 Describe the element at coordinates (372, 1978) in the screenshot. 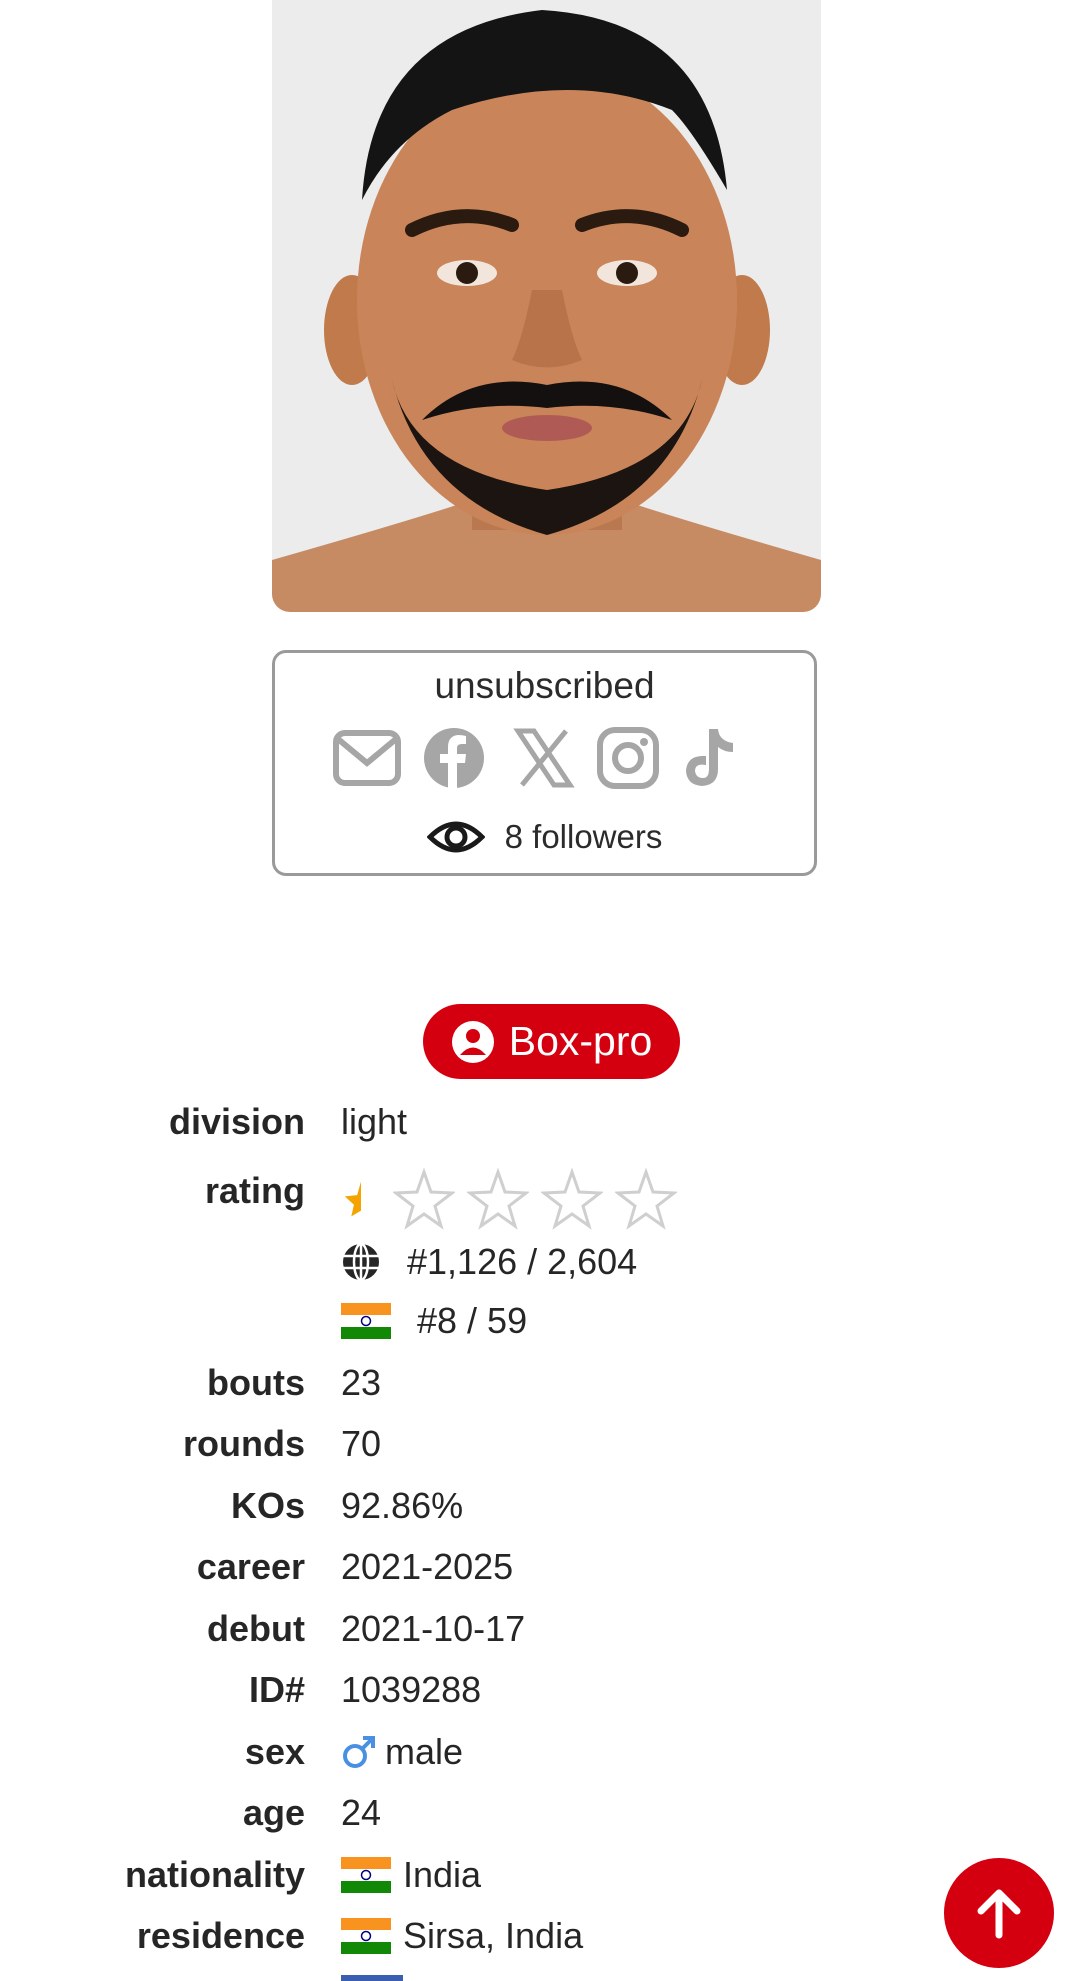

I see `next-row-flag-fragment` at that location.